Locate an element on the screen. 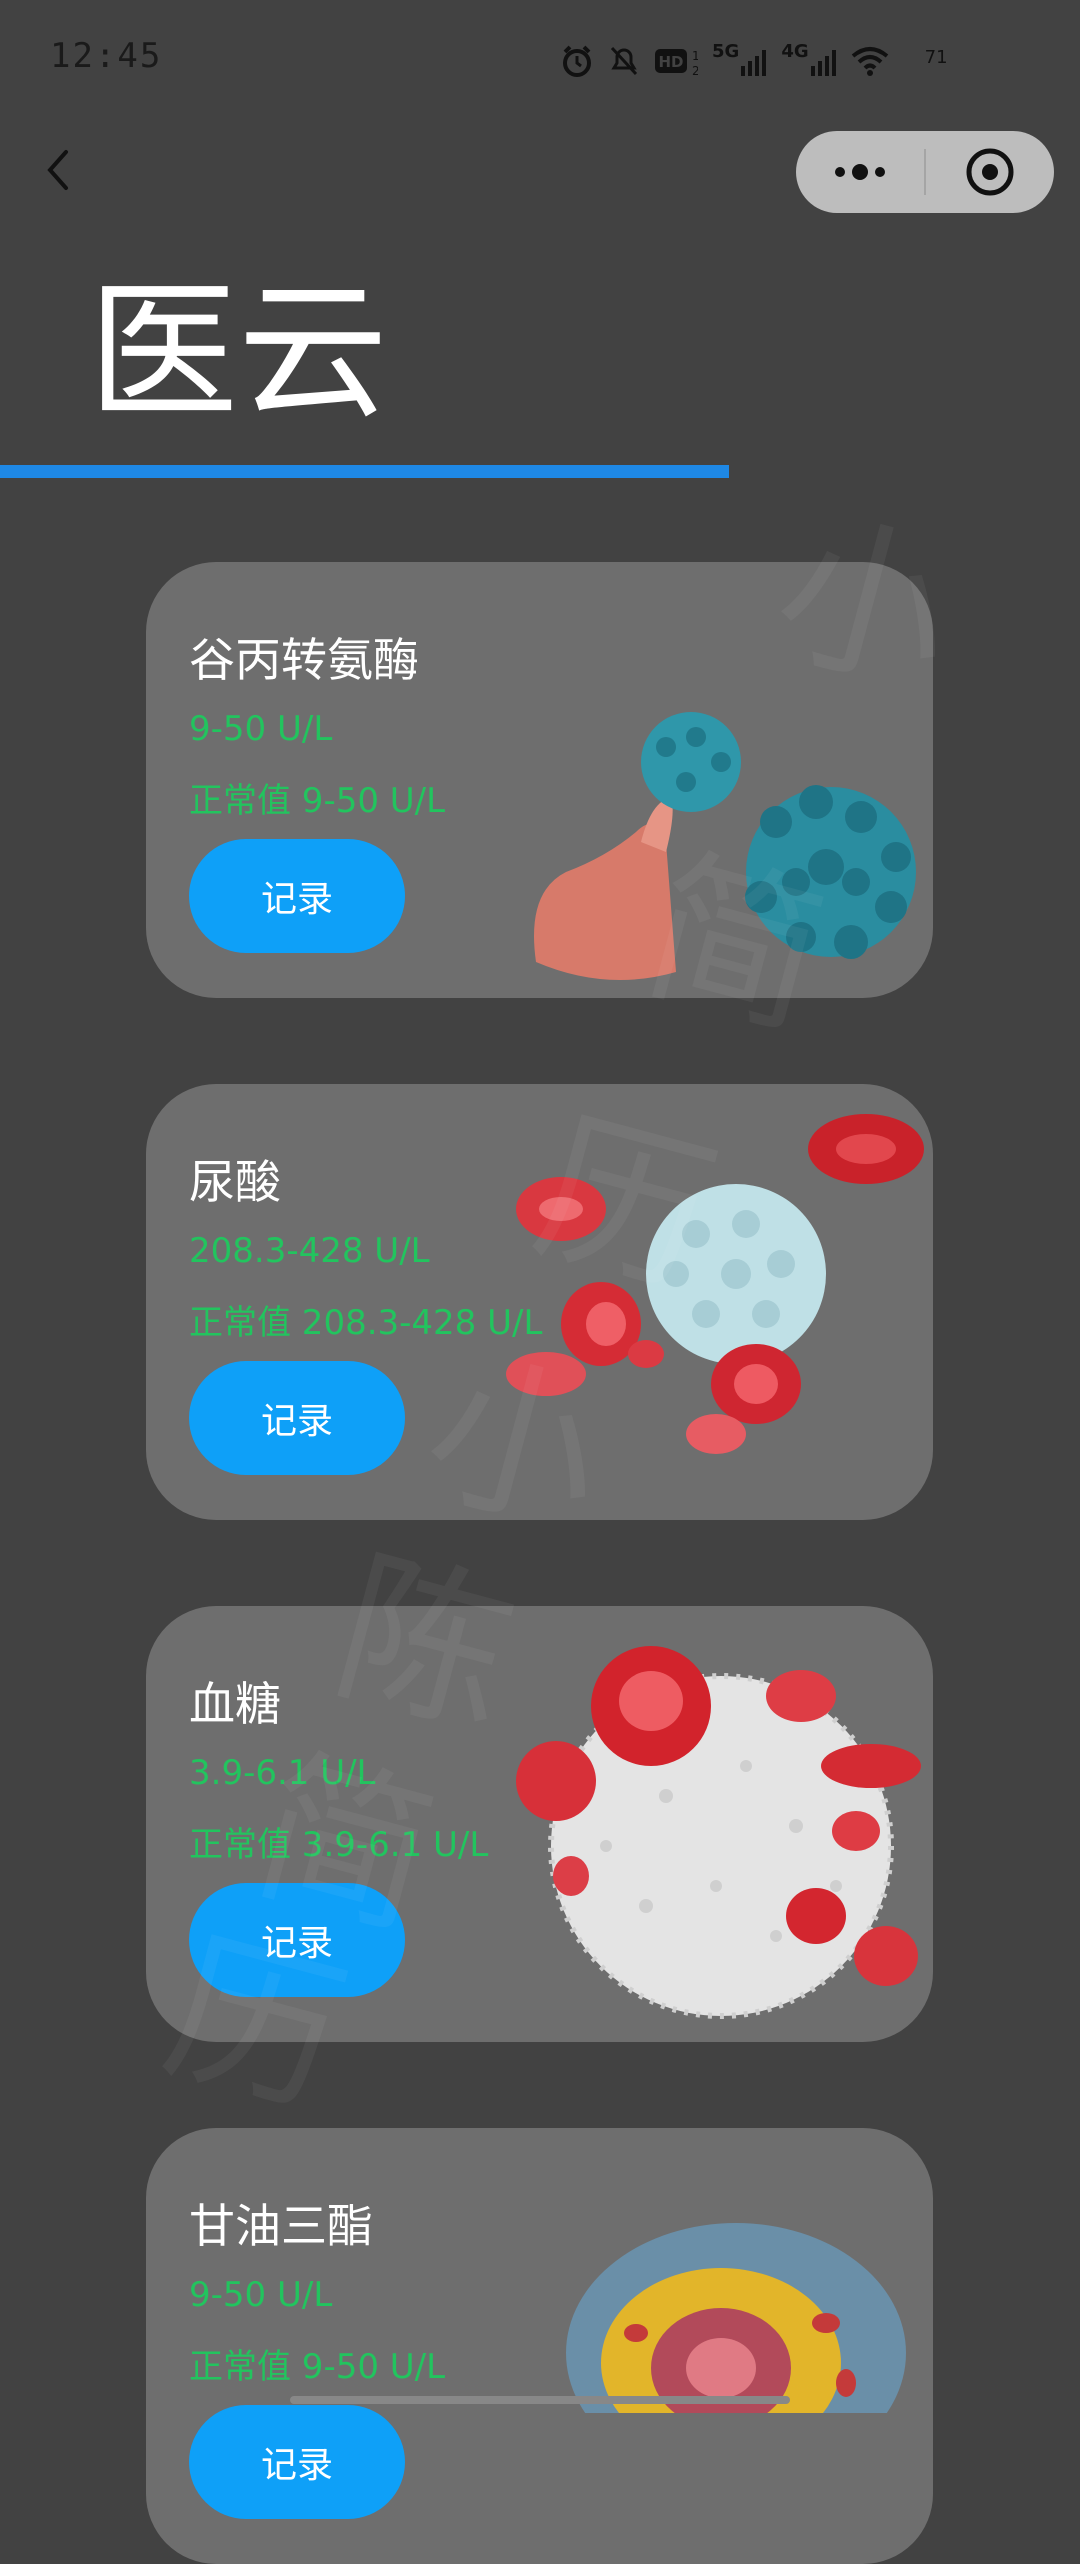  test-card-alt: 谷丙转氨酶 9-50 U/L 正常值 9-50 U/L 记录 is located at coordinates (539, 780).